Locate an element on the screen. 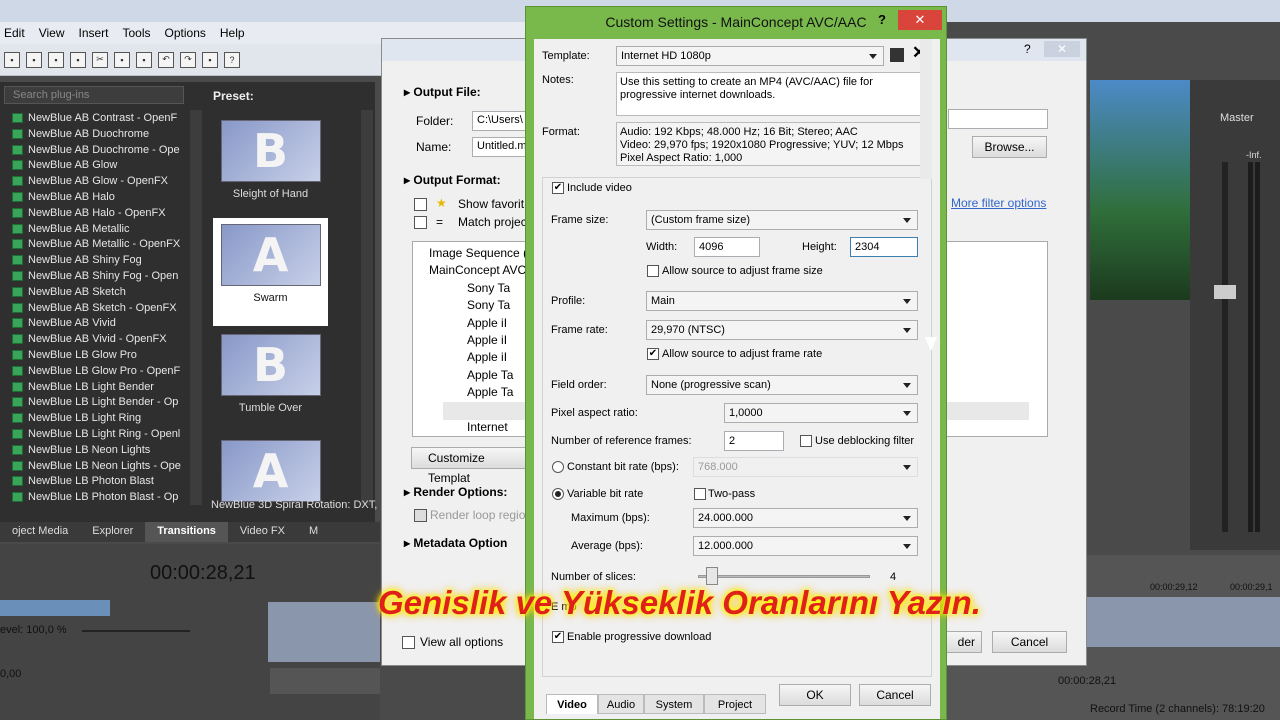 The image size is (1280, 720). preset-swarm: A Swarm is located at coordinates (270, 272).